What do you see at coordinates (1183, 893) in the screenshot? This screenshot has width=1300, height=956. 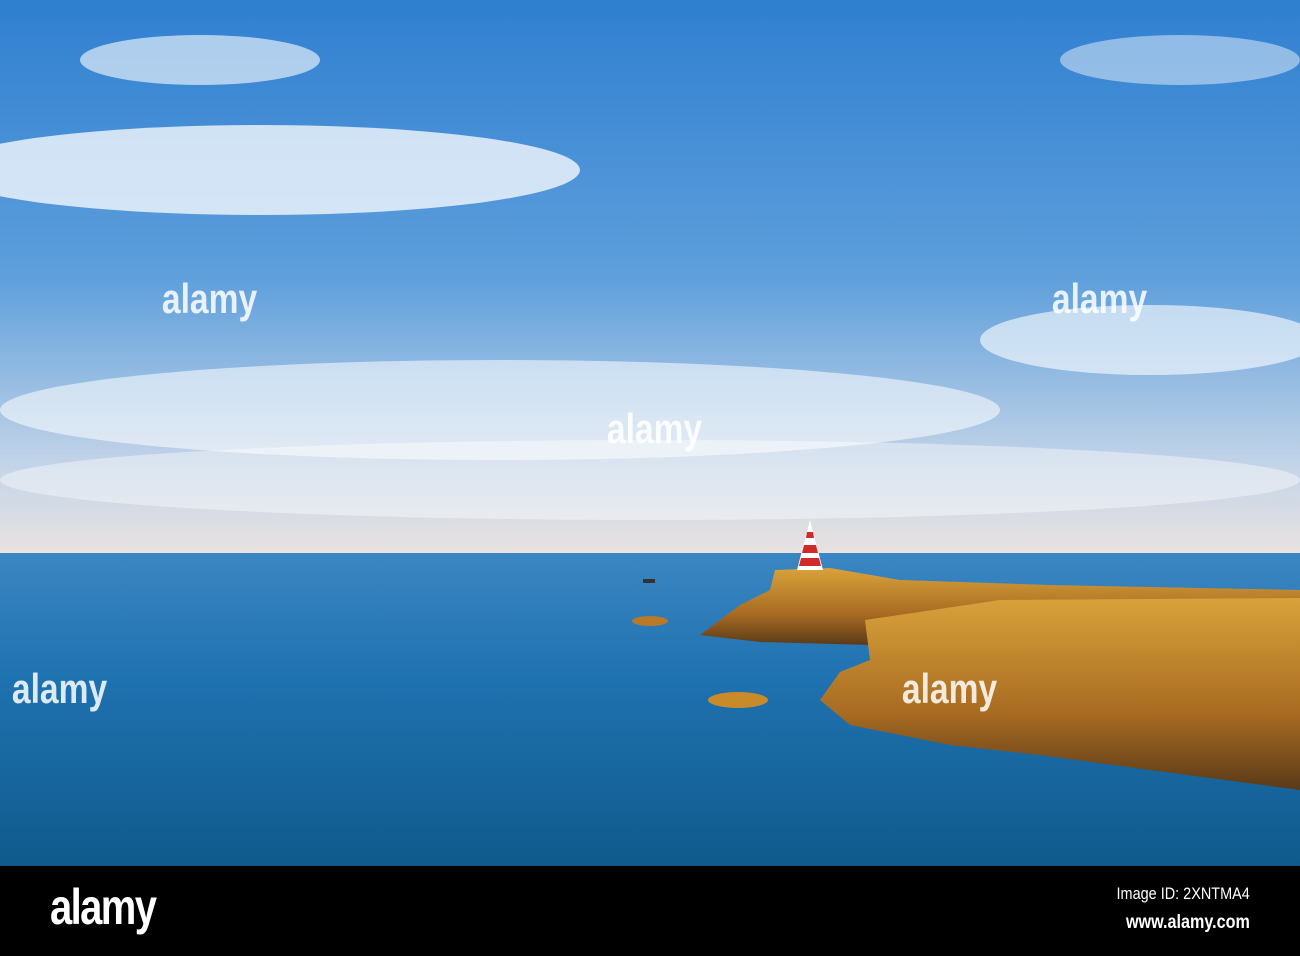 I see `image-id: Image ID: 2XNTMA4` at bounding box center [1183, 893].